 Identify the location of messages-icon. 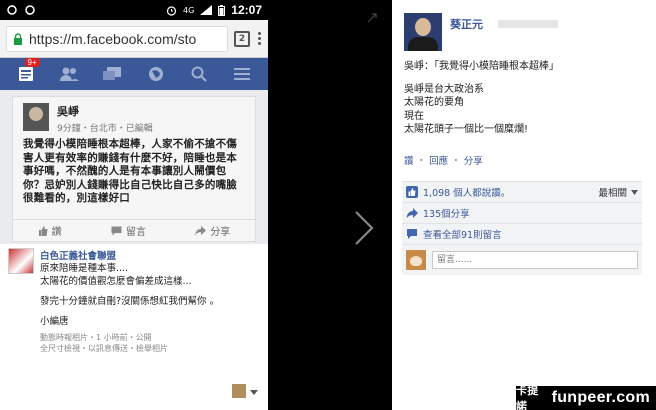
(112, 73).